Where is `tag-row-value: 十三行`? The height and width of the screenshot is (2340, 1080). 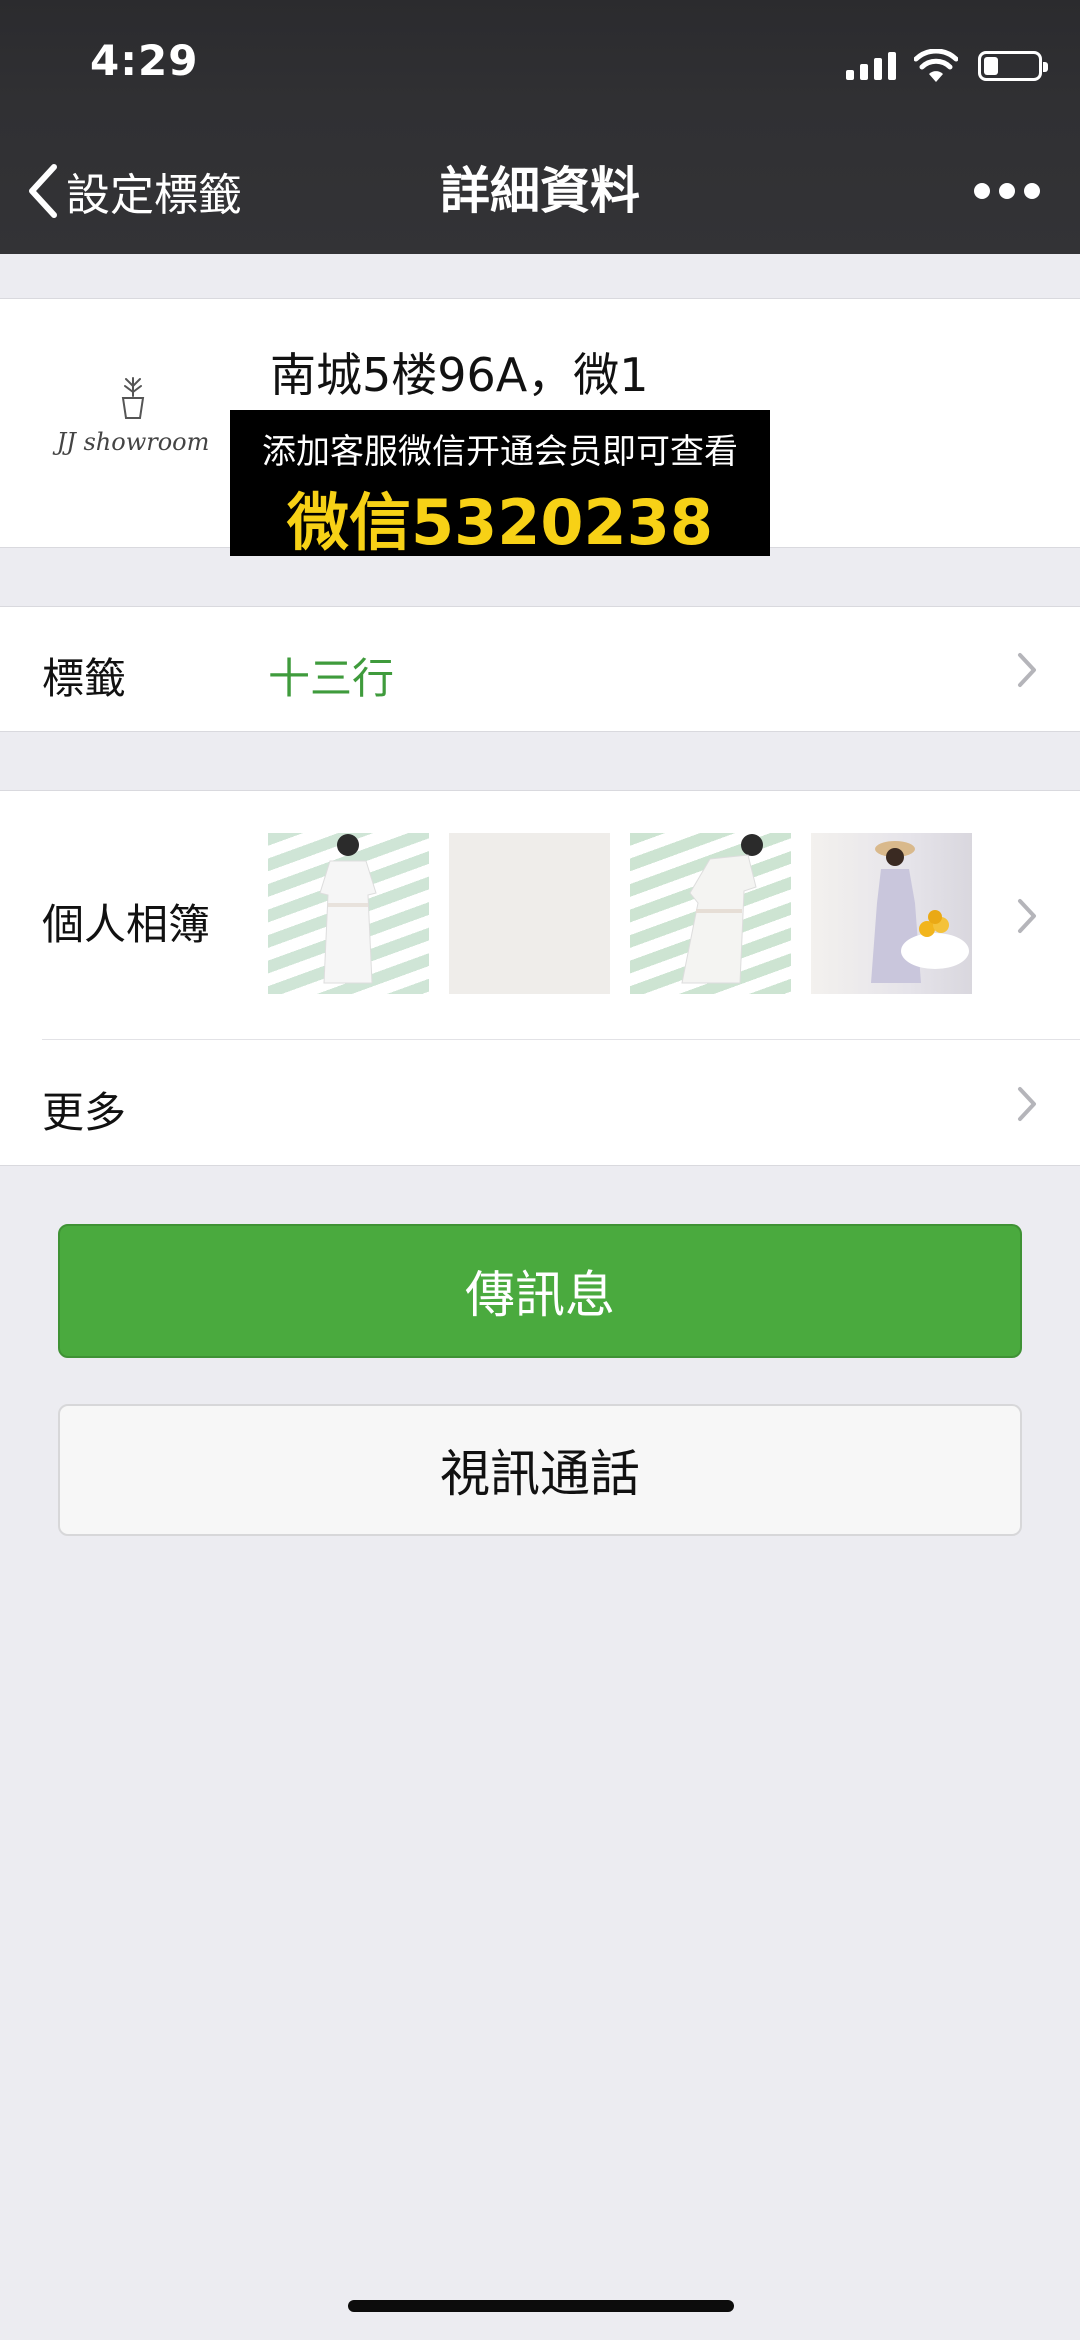
tag-row-value: 十三行 is located at coordinates (331, 678).